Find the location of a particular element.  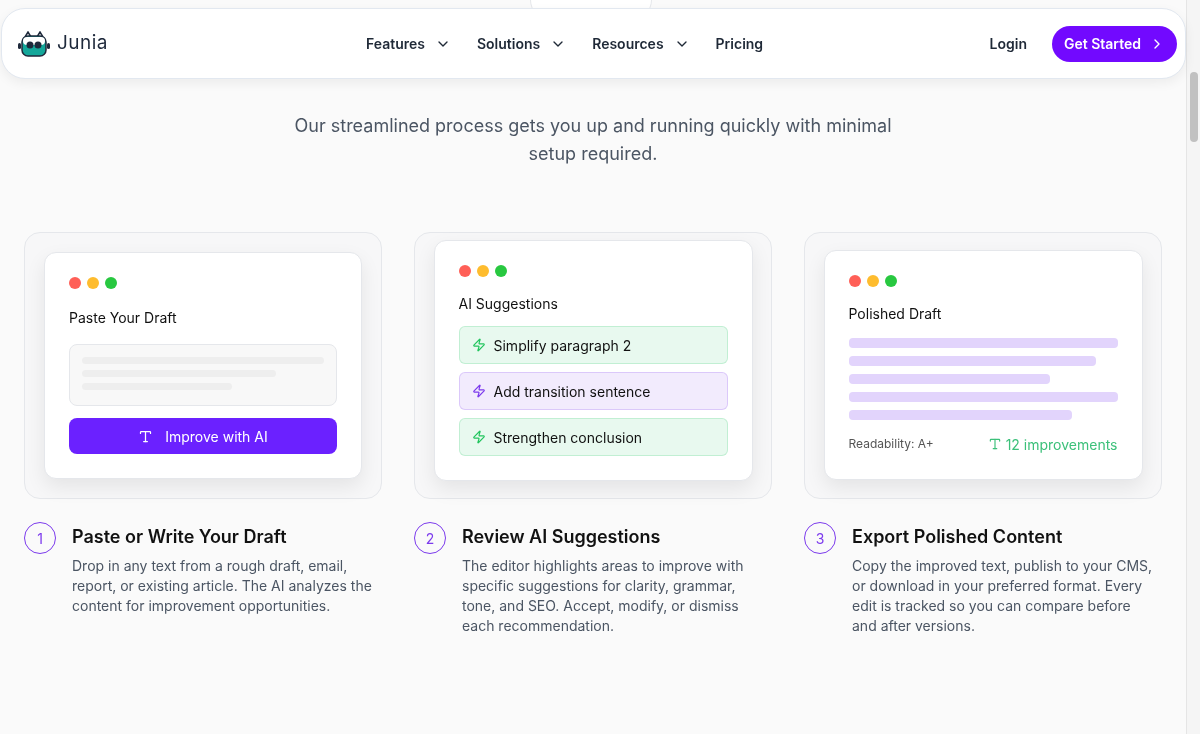

get-started-button: Get Started is located at coordinates (1114, 43).